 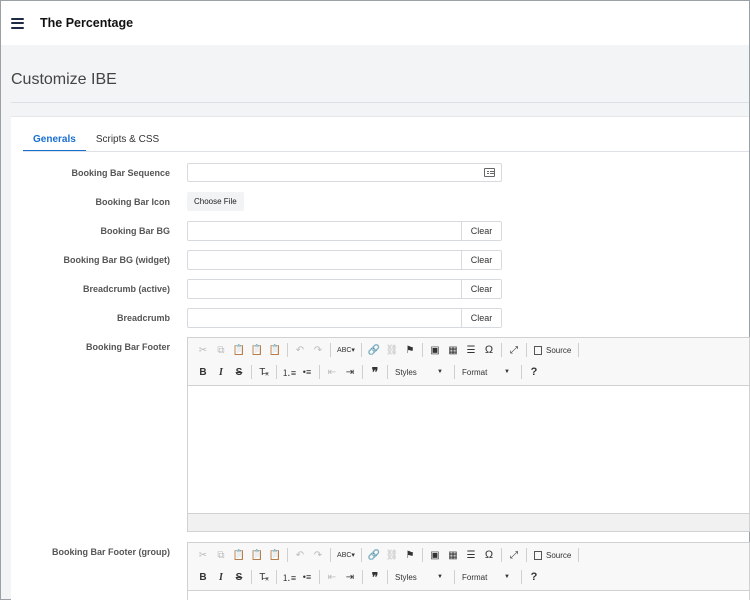 I want to click on booking-bar-bg-input: Clear, so click(x=344, y=231).